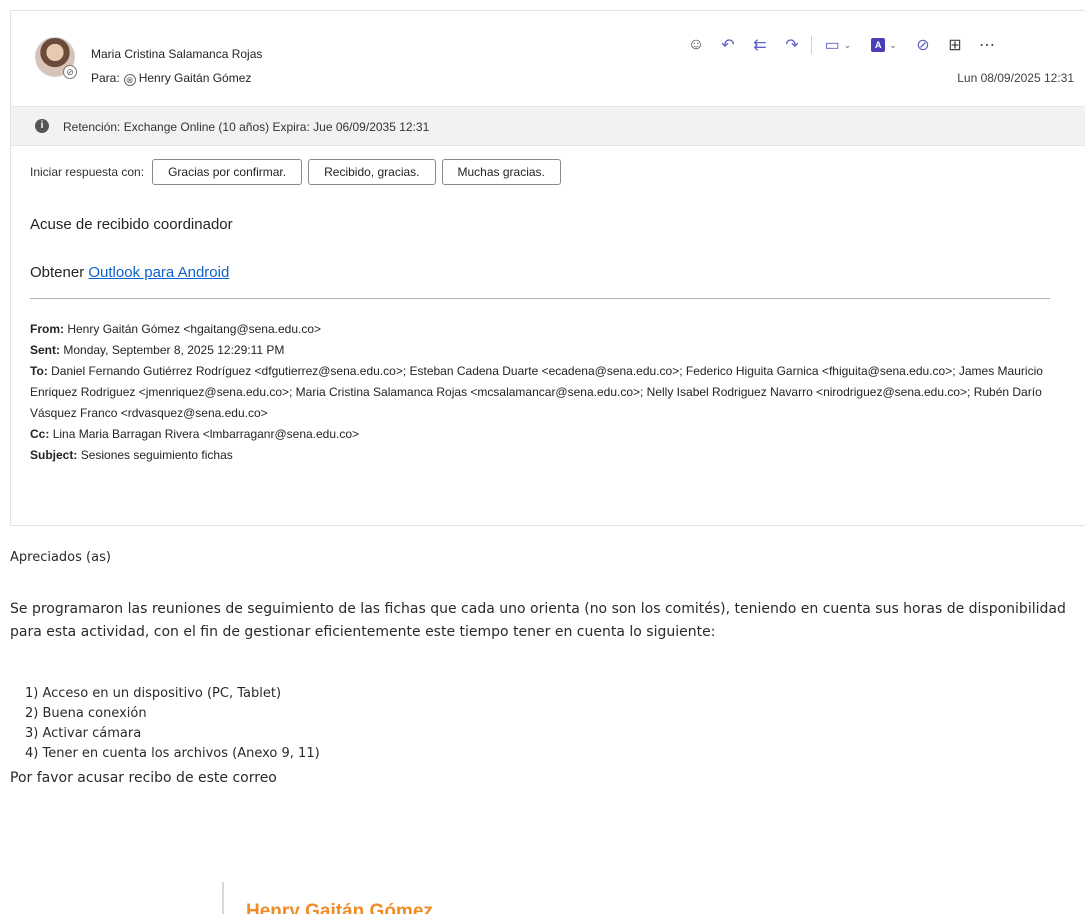 Image resolution: width=1085 pixels, height=914 pixels. What do you see at coordinates (39, 371) in the screenshot?
I see `to-label: To:` at bounding box center [39, 371].